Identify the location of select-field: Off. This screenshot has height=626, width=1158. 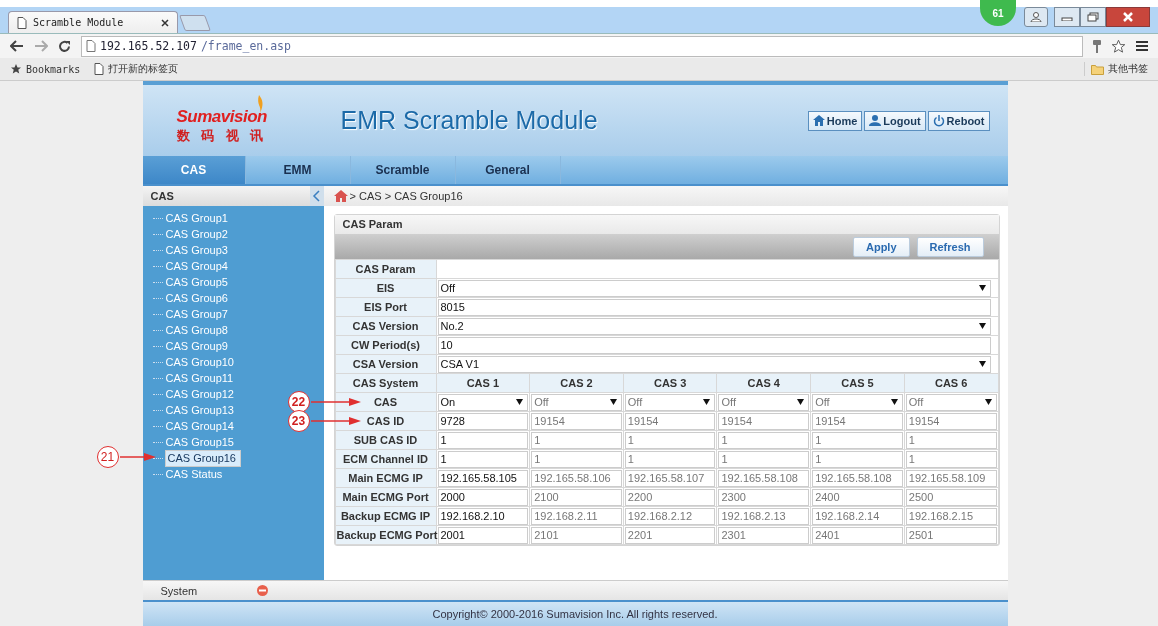
(714, 288).